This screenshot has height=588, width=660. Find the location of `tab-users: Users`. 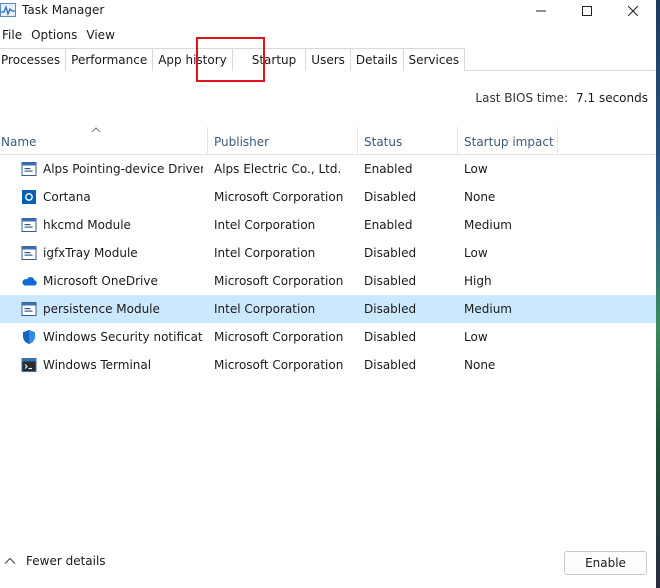

tab-users: Users is located at coordinates (328, 59).